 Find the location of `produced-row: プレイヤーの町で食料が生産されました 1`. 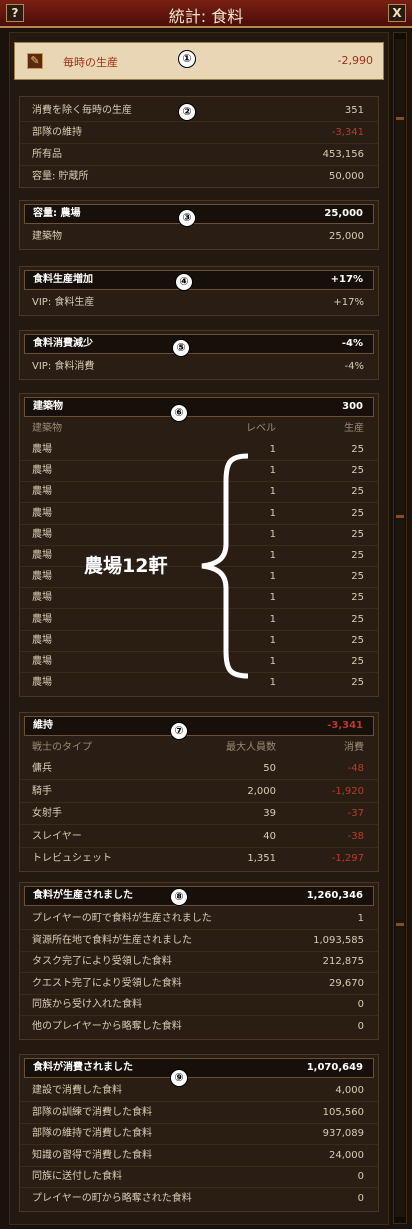

produced-row: プレイヤーの町で食料が生産されました 1 is located at coordinates (199, 919).